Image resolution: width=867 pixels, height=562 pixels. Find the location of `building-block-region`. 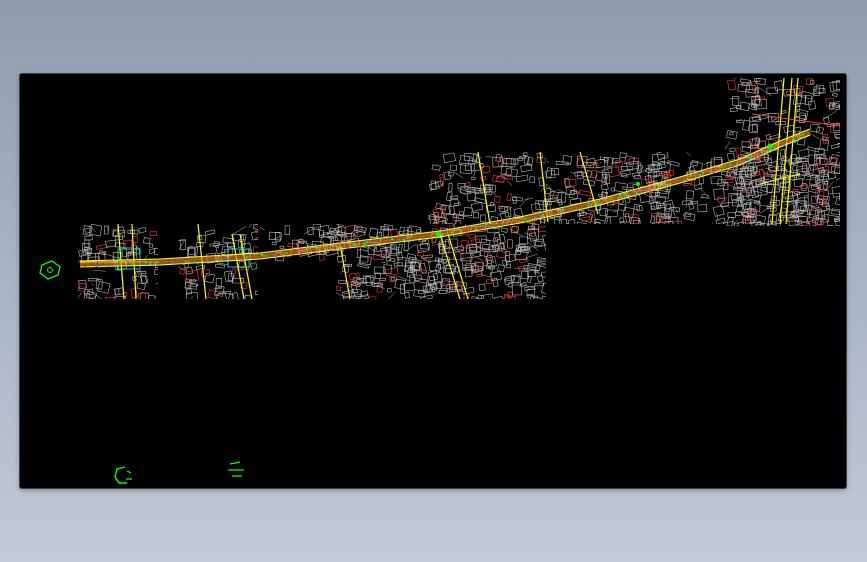

building-block-region is located at coordinates (720, 188).